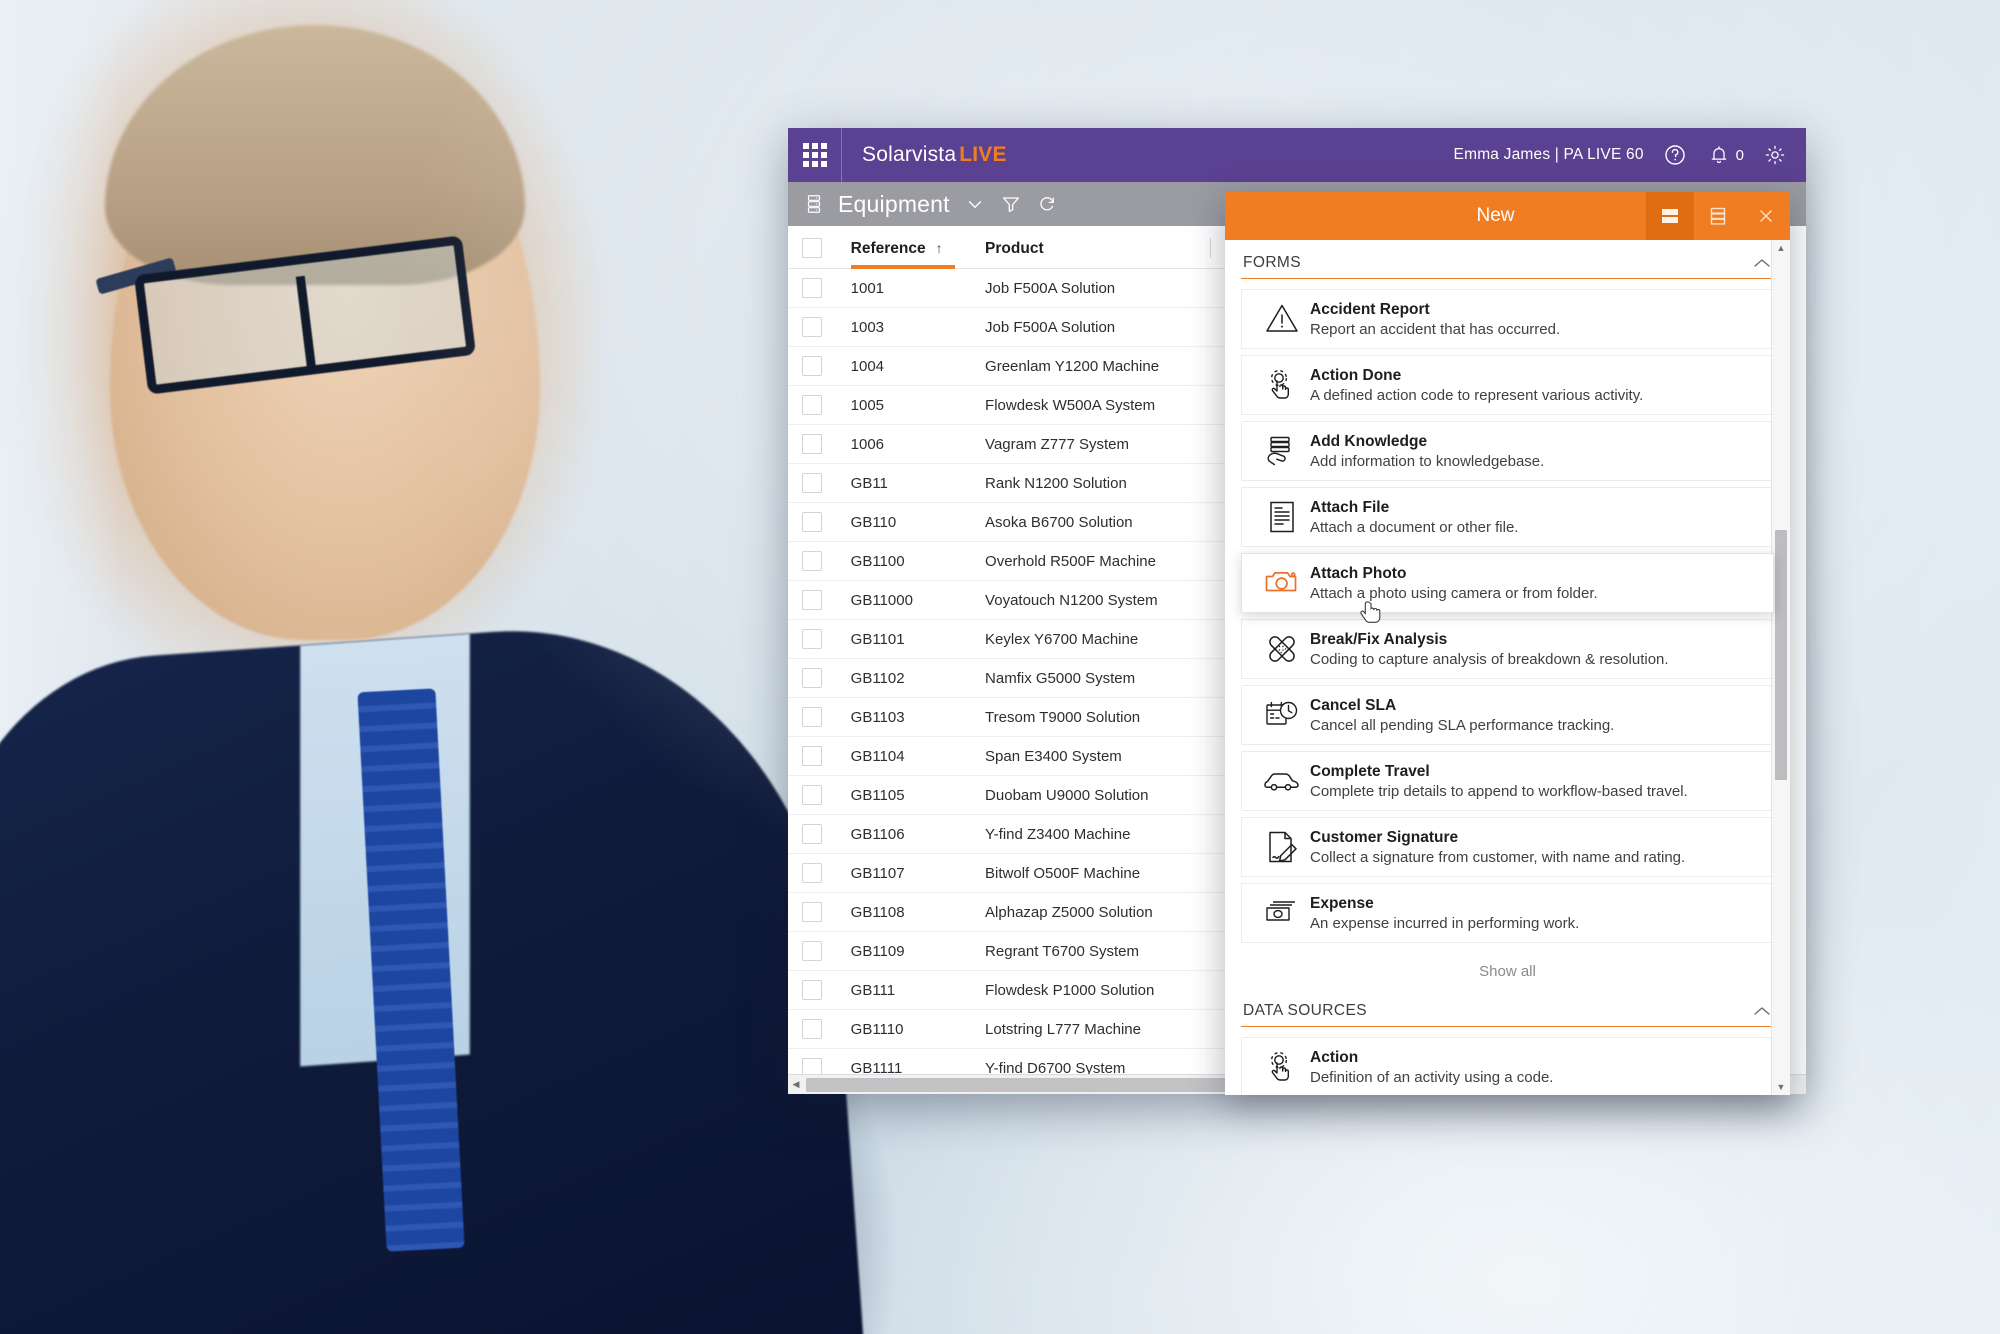 The width and height of the screenshot is (2000, 1334). What do you see at coordinates (1047, 204) in the screenshot?
I see `refresh-icon` at bounding box center [1047, 204].